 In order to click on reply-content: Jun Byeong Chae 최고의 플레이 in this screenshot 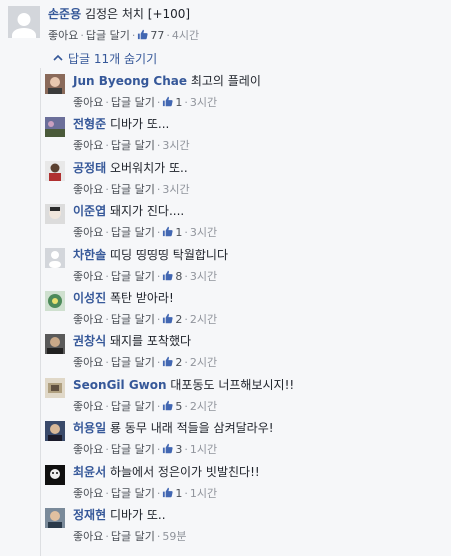, I will do `click(167, 80)`.